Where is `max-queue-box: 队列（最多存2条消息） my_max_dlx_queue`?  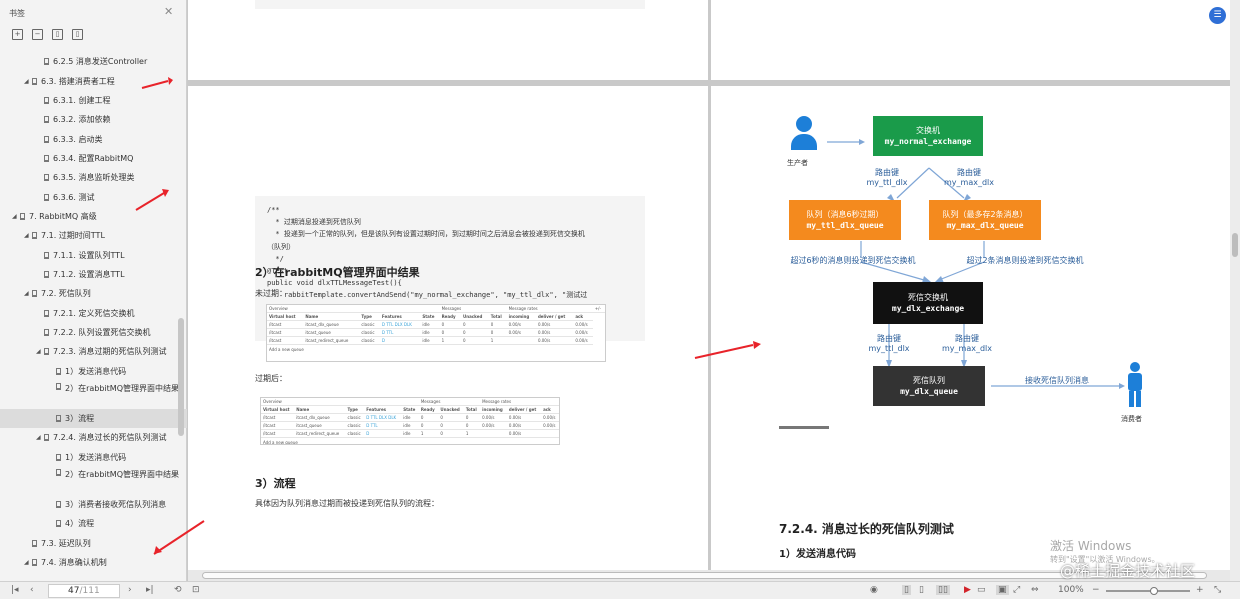 max-queue-box: 队列（最多存2条消息） my_max_dlx_queue is located at coordinates (985, 220).